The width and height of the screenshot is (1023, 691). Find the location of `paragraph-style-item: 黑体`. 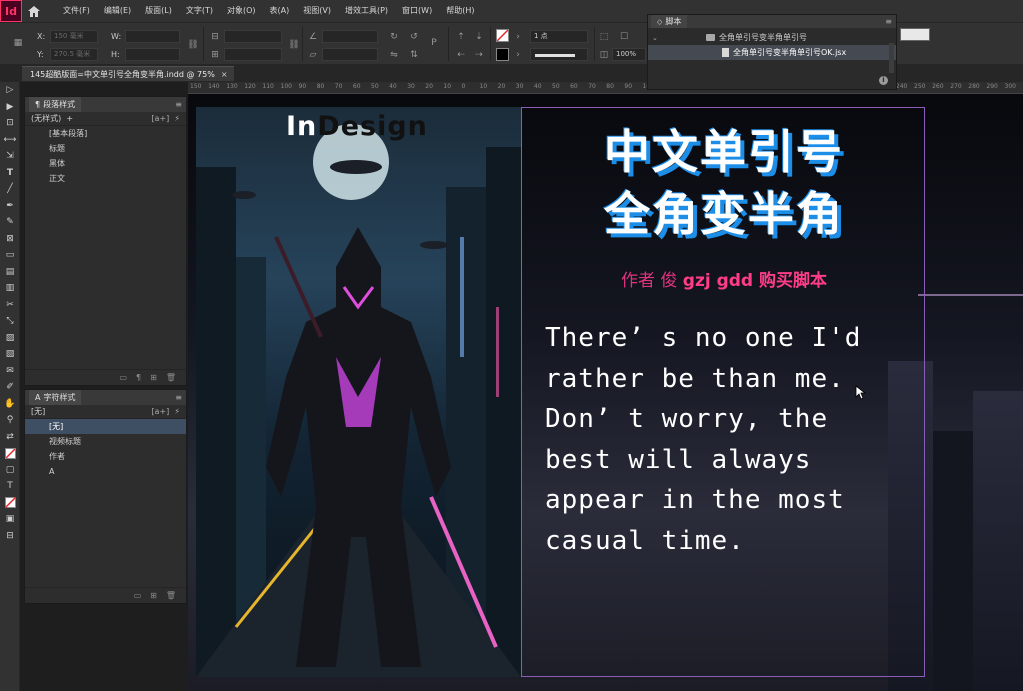

paragraph-style-item: 黑体 is located at coordinates (105, 163).